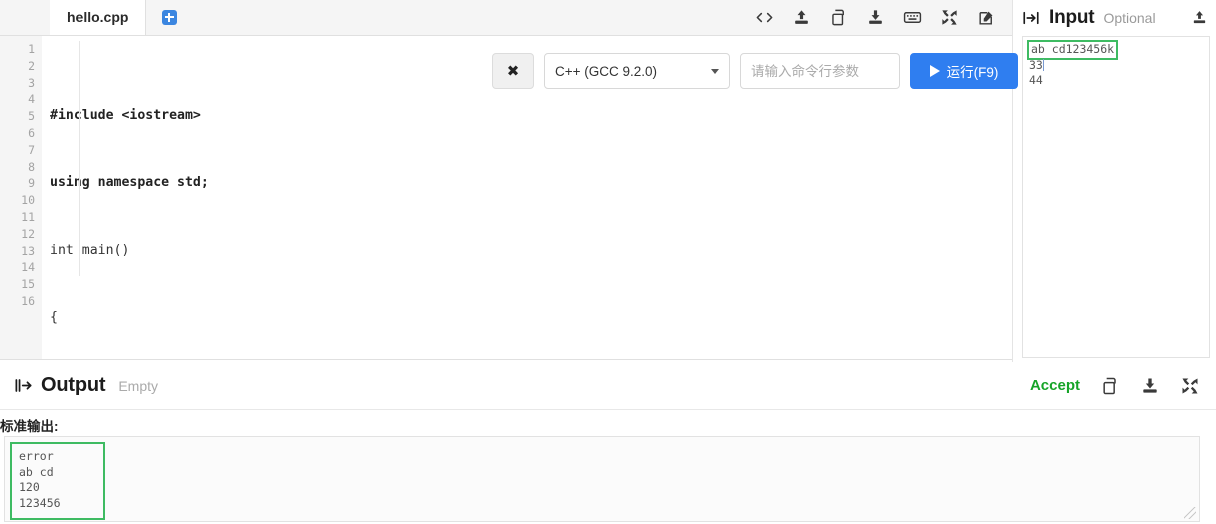 The image size is (1216, 524). Describe the element at coordinates (1116, 197) in the screenshot. I see `input-textarea: ab cd123456k 33 44` at that location.